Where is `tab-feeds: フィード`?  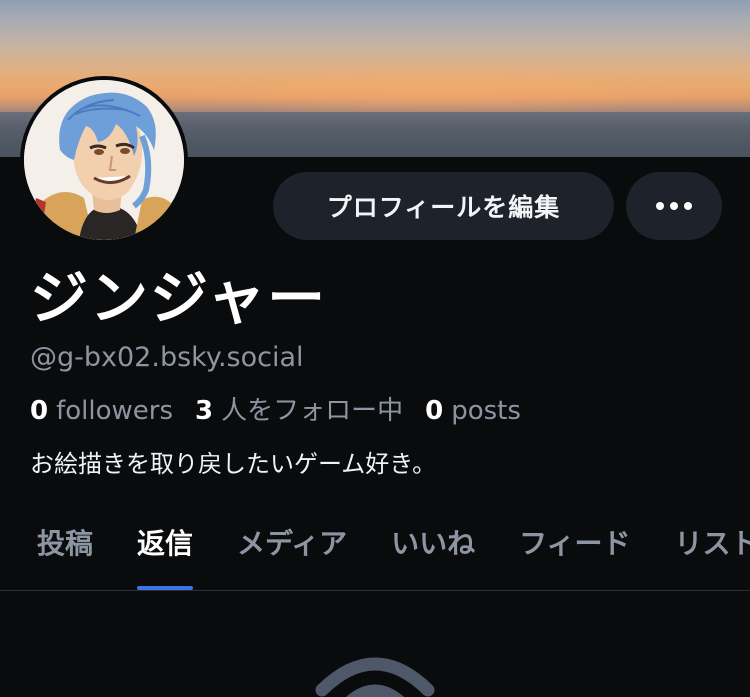 tab-feeds: フィード is located at coordinates (574, 553).